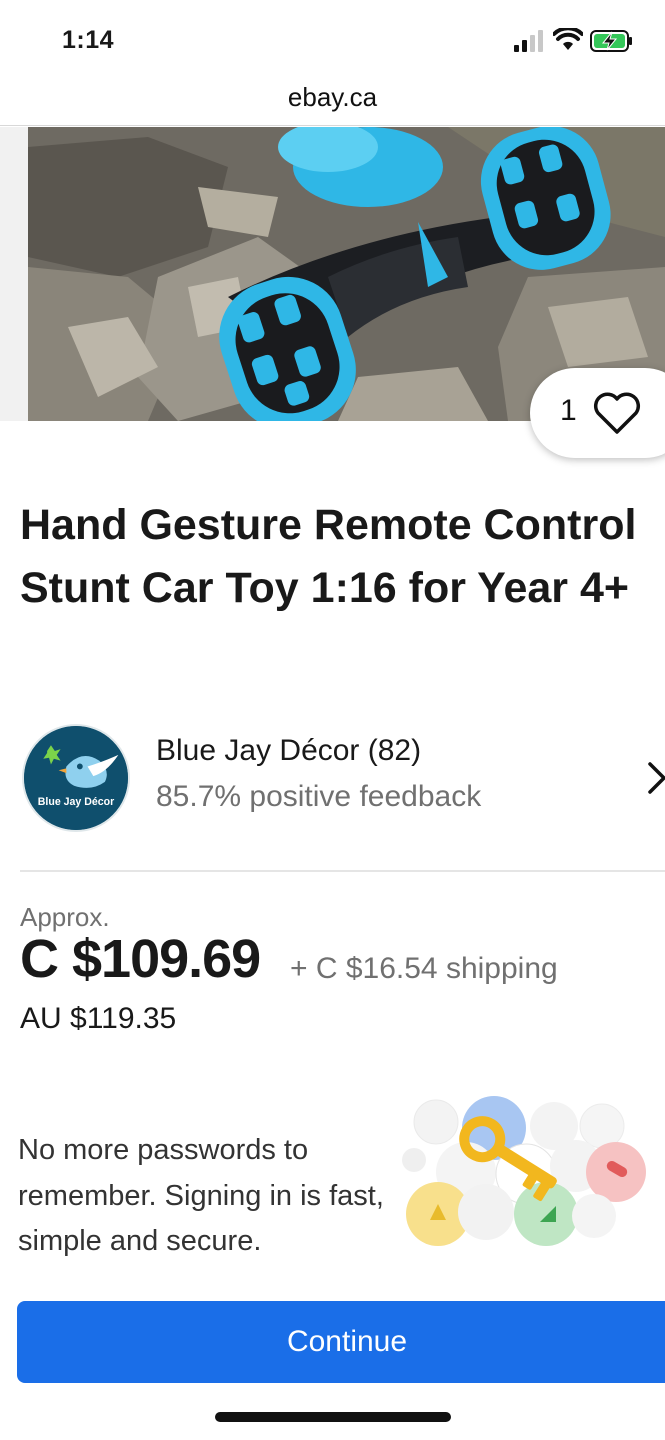  Describe the element at coordinates (98, 1018) in the screenshot. I see `converted-price: AU $119.35` at that location.